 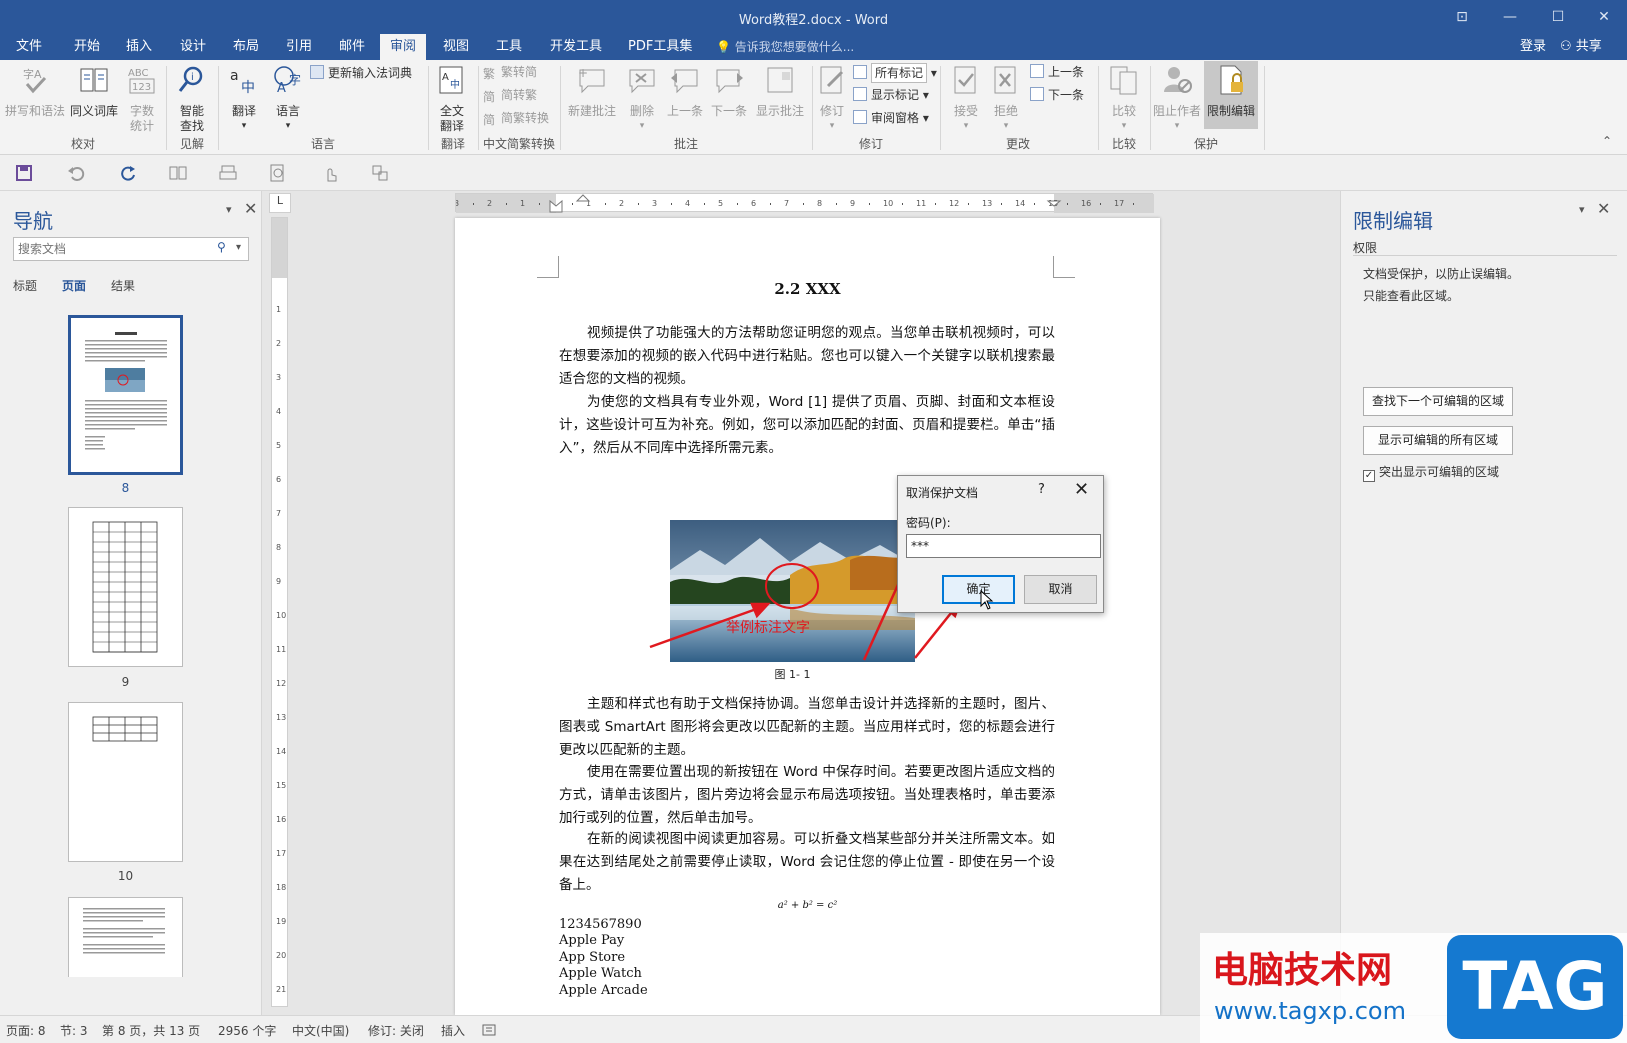 I want to click on traditional-to-simplified-button: 繁繁转简, so click(x=510, y=72).